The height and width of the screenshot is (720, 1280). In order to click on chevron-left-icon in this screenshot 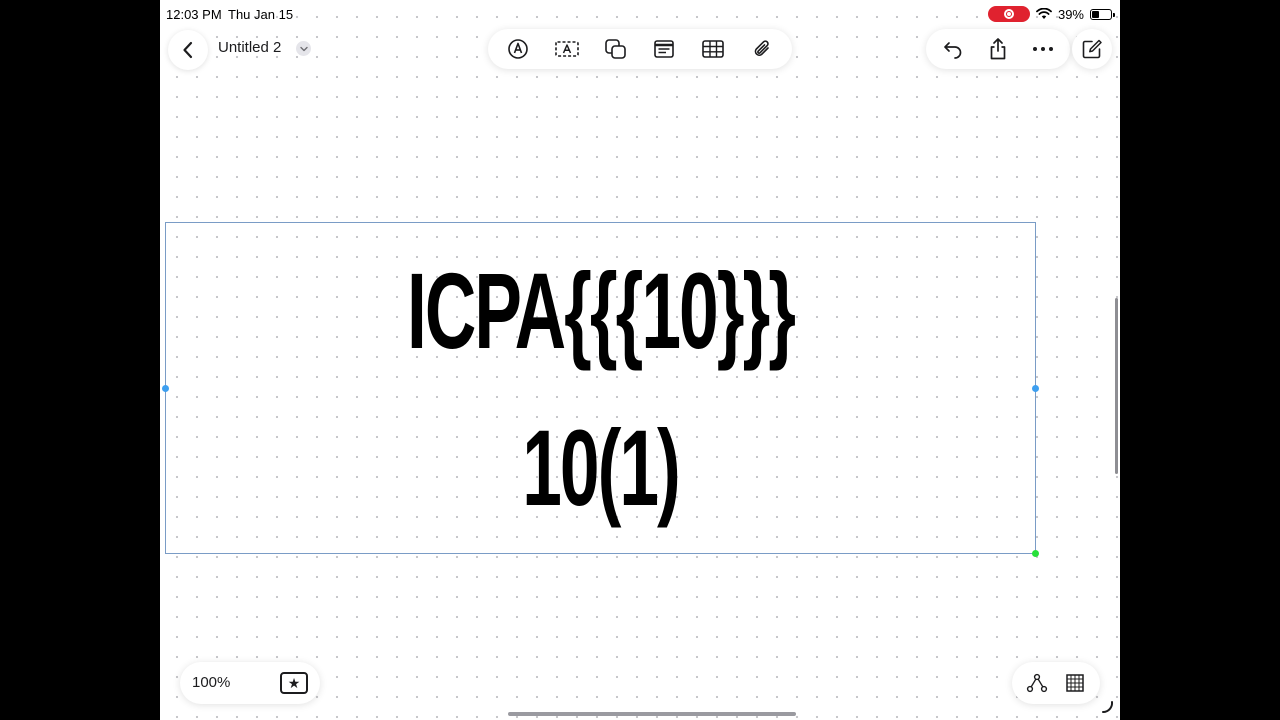, I will do `click(188, 50)`.